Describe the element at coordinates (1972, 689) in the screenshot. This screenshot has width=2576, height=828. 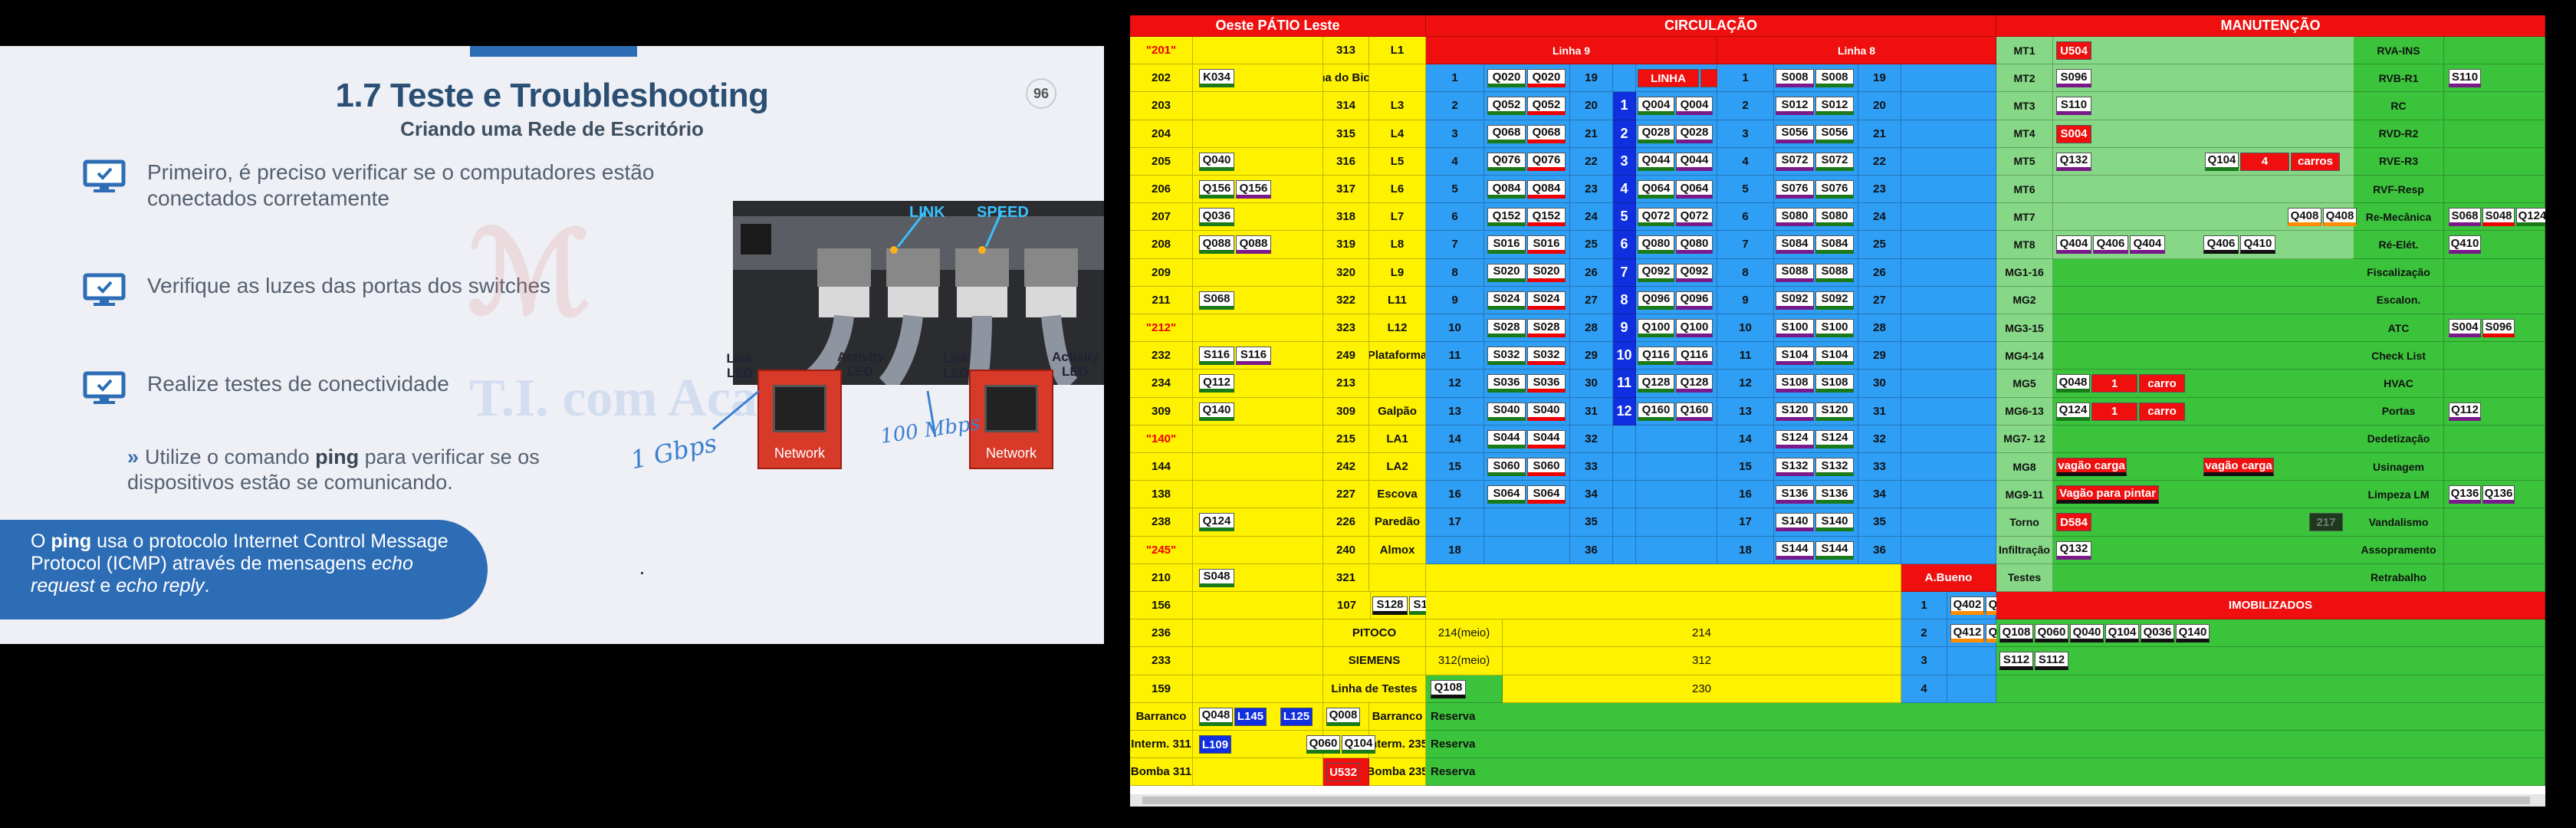
I see `abueno-tags` at that location.